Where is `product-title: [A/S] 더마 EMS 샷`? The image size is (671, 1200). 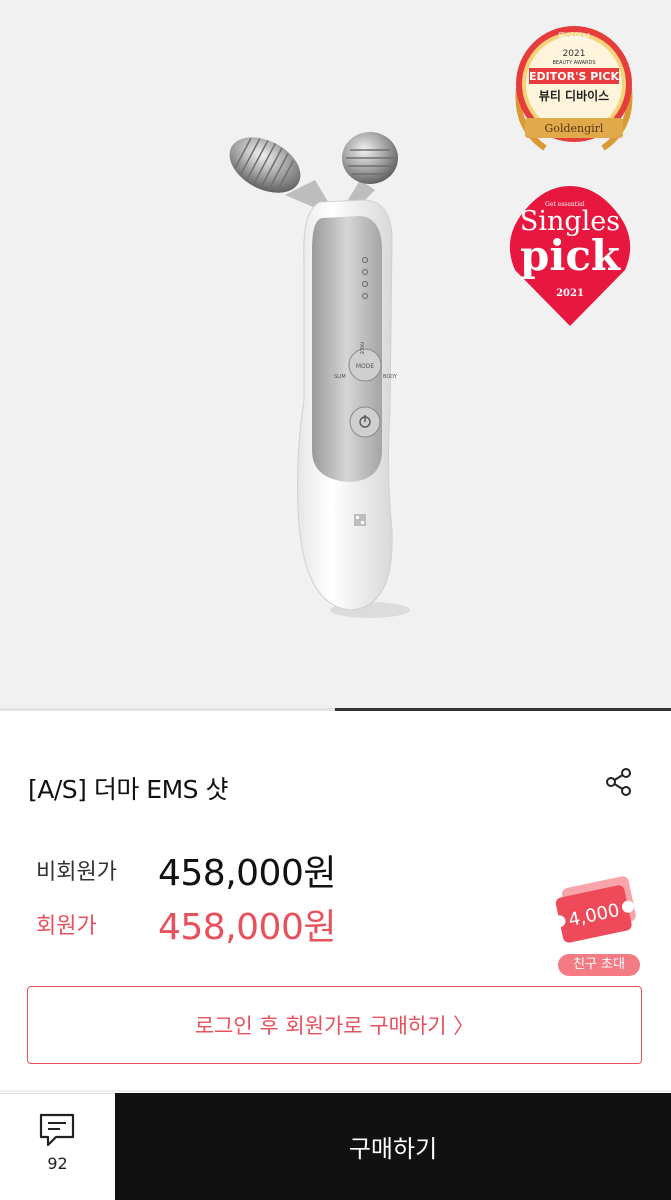
product-title: [A/S] 더마 EMS 샷 is located at coordinates (128, 789).